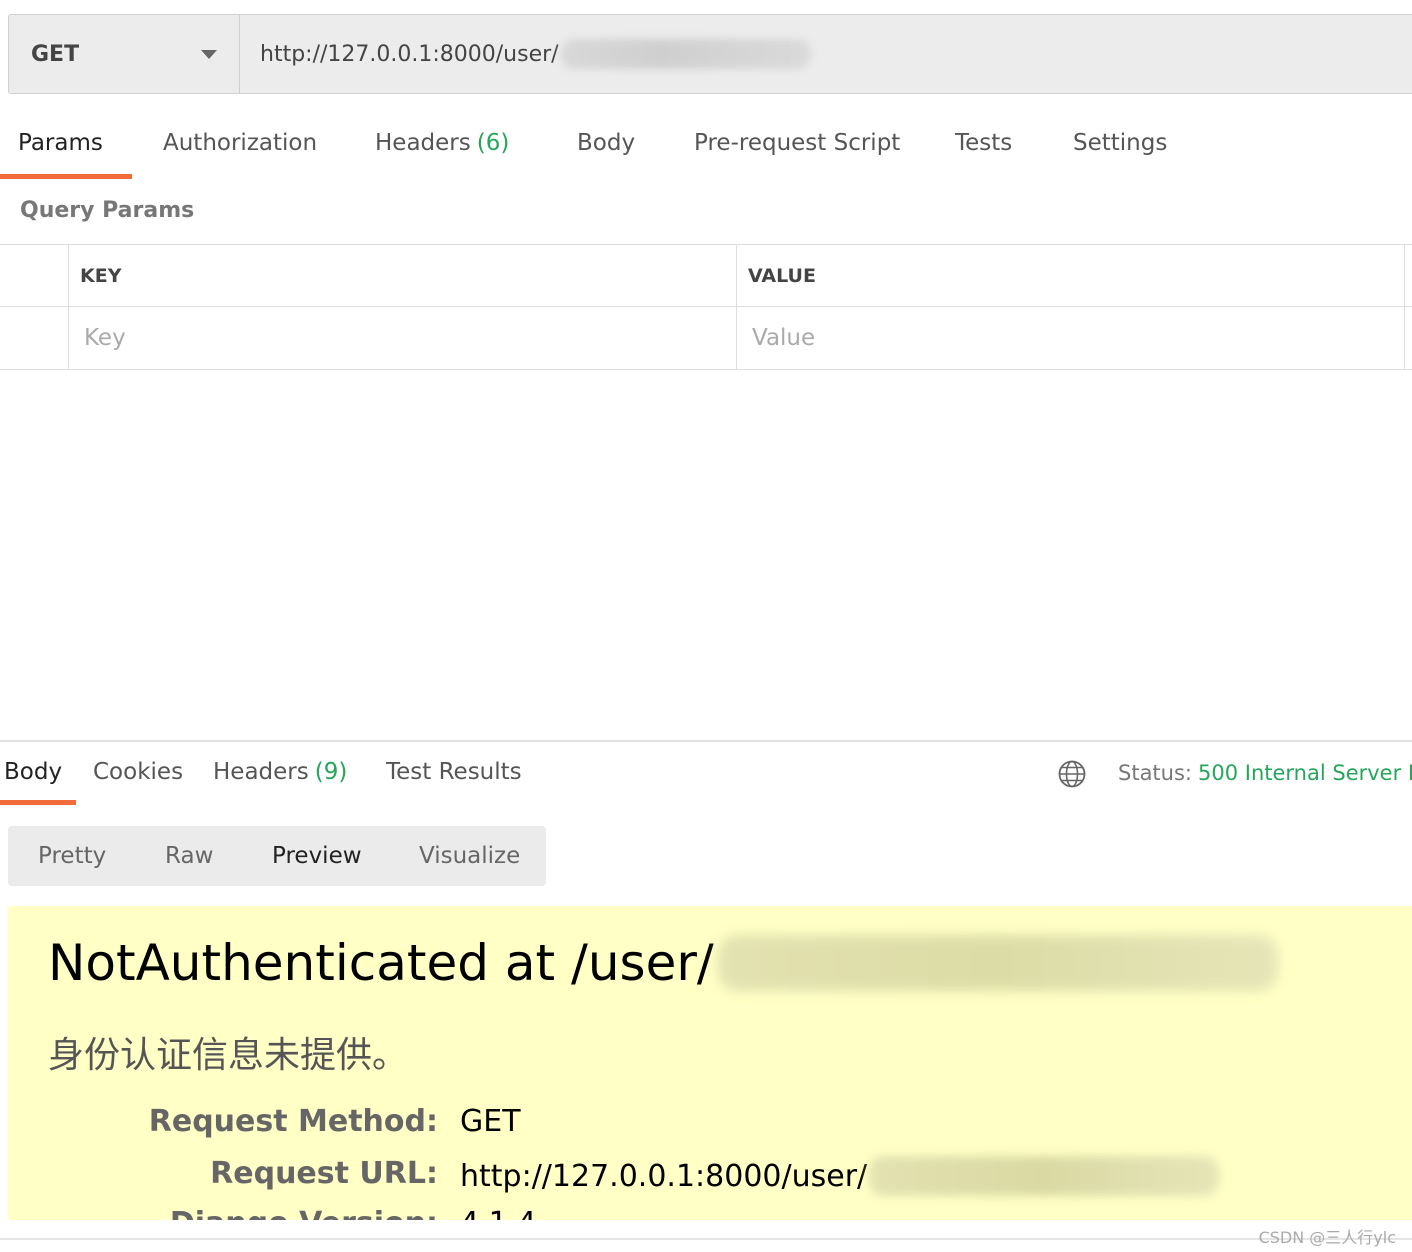 This screenshot has height=1252, width=1412. I want to click on globe-icon, so click(1072, 774).